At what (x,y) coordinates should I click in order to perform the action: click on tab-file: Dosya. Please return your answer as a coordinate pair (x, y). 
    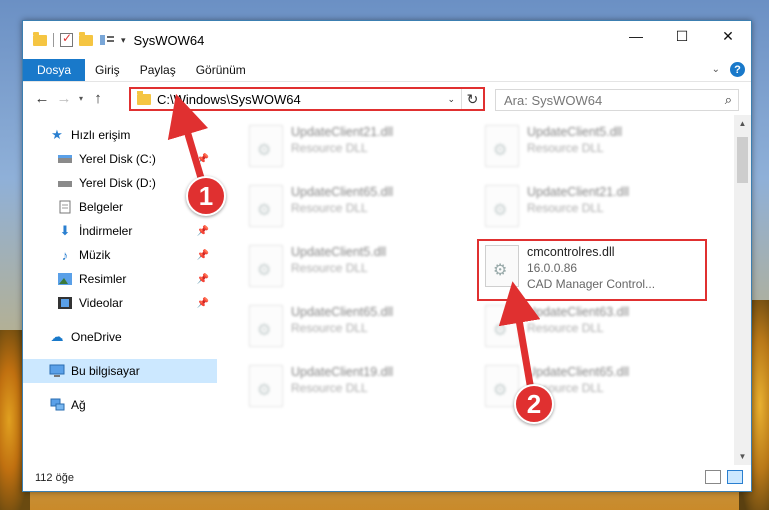
    Looking at the image, I should click on (54, 70).